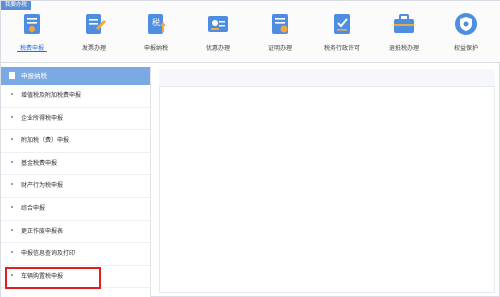 The width and height of the screenshot is (500, 297). I want to click on tool-tax-report: 税费申报, so click(32, 35).